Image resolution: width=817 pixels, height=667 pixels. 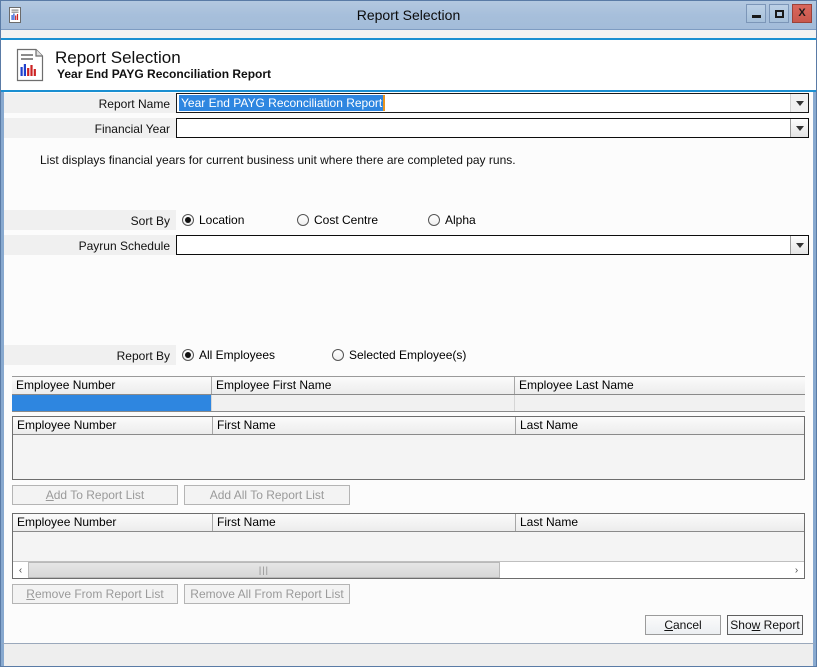 I want to click on payrun-schedule-field-wrap, so click(x=492, y=245).